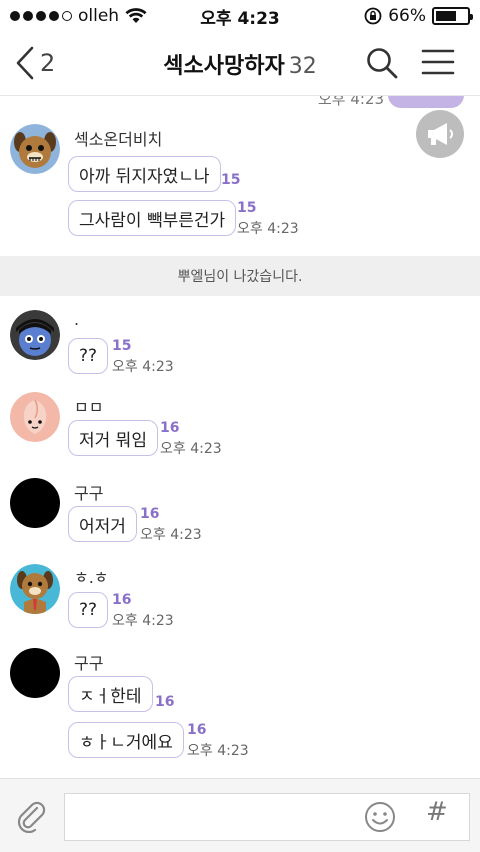 The width and height of the screenshot is (480, 852). I want to click on menu-button, so click(438, 64).